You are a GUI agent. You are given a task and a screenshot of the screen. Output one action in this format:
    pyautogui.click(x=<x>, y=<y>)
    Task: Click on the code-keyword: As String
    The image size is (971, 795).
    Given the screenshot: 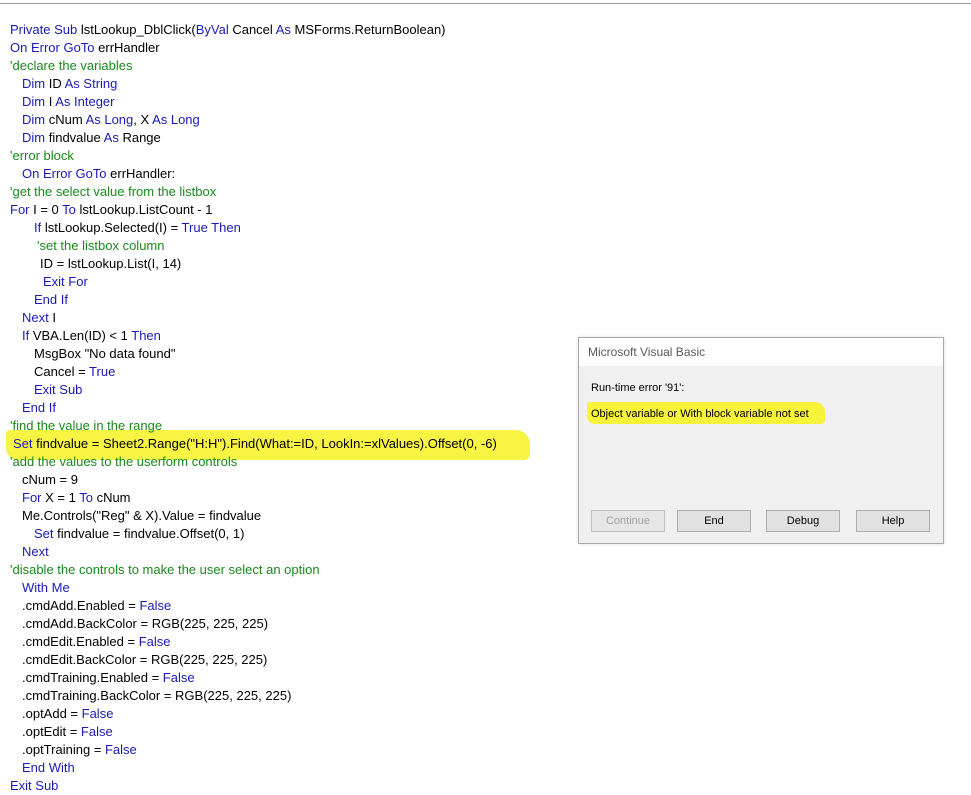 What is the action you would take?
    pyautogui.click(x=91, y=83)
    